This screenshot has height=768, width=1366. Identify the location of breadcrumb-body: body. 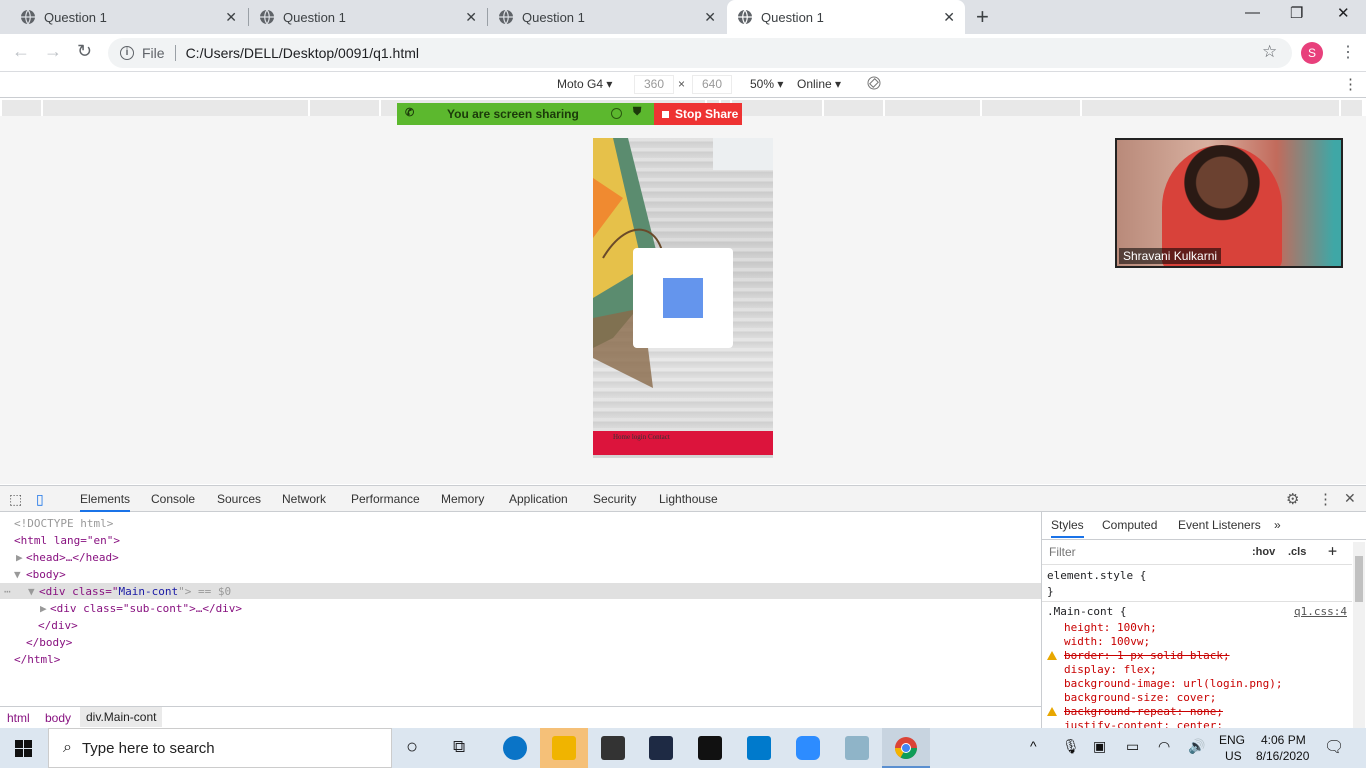
(58, 718).